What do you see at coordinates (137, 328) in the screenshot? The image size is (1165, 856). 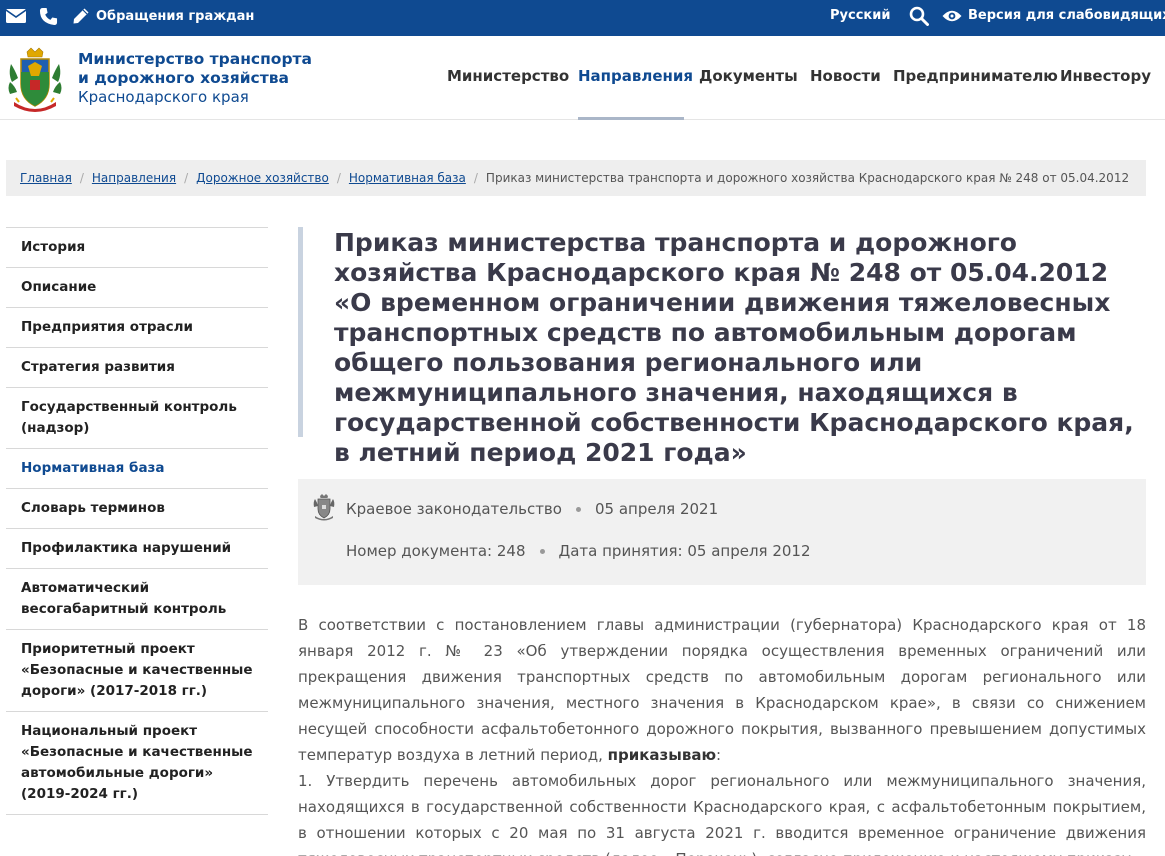 I see `sidebar-item-enterprises: Предприятия отрасли` at bounding box center [137, 328].